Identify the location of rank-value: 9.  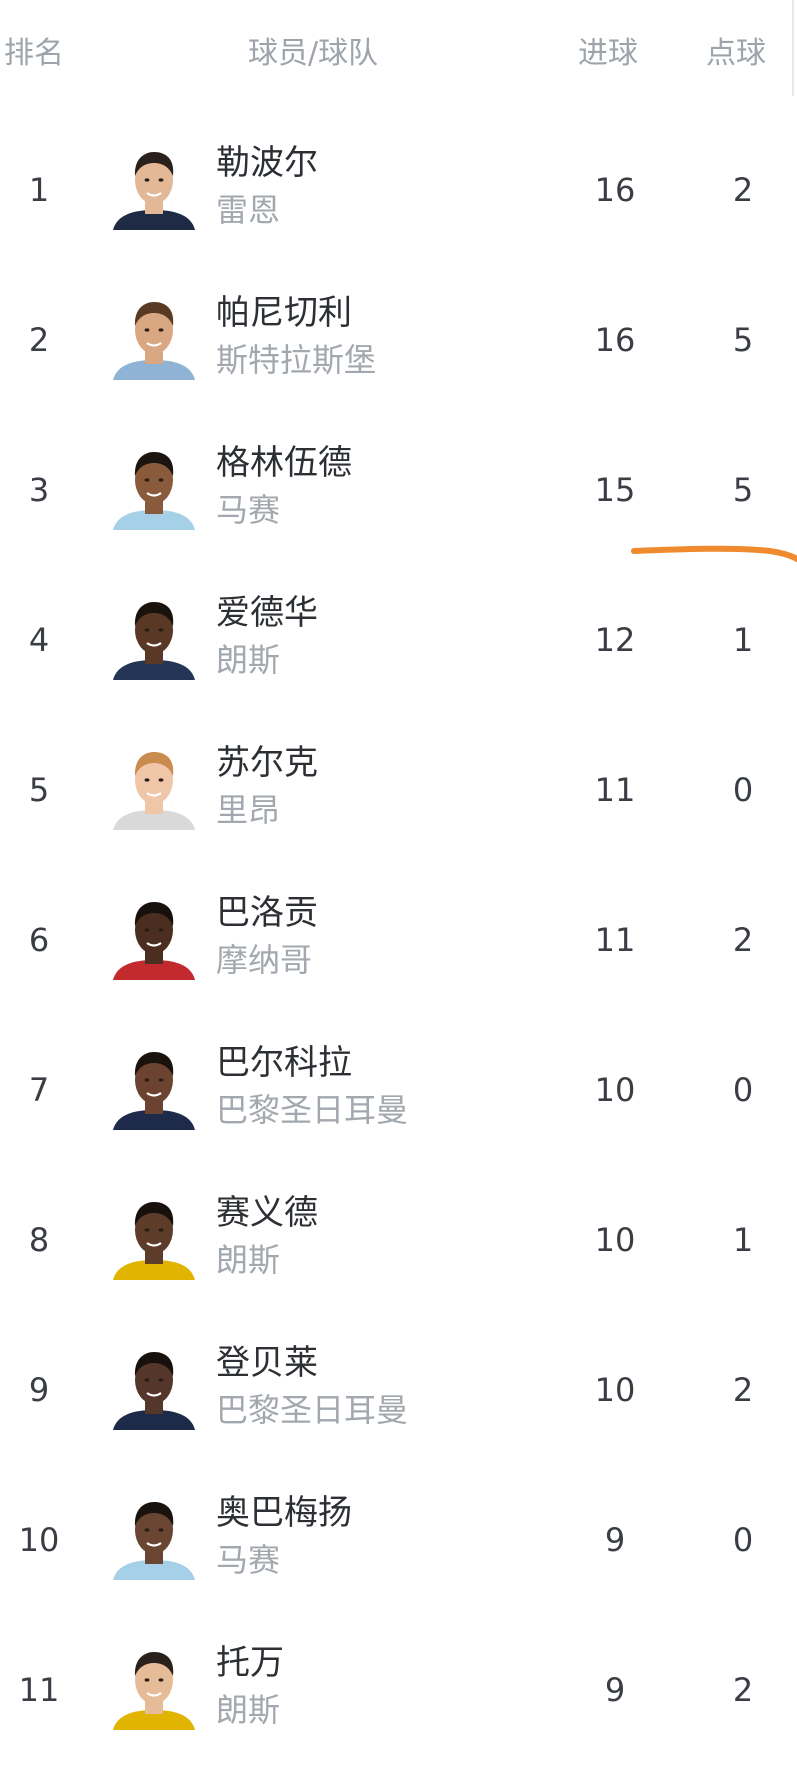
(39, 1390).